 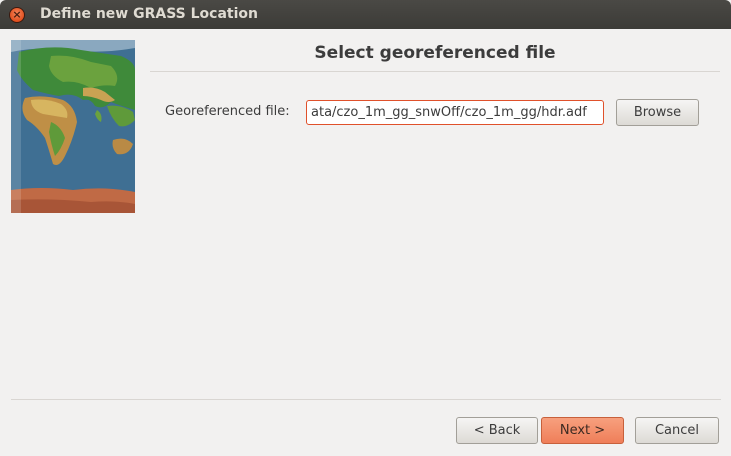 I want to click on close-icon: ×, so click(x=17, y=15).